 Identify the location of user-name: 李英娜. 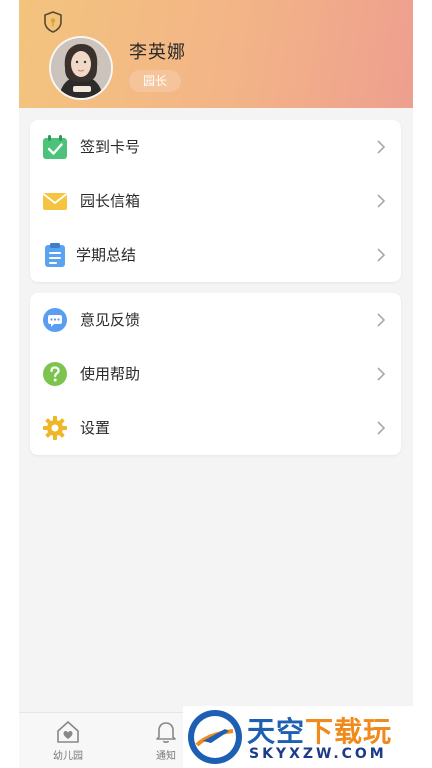
(157, 52).